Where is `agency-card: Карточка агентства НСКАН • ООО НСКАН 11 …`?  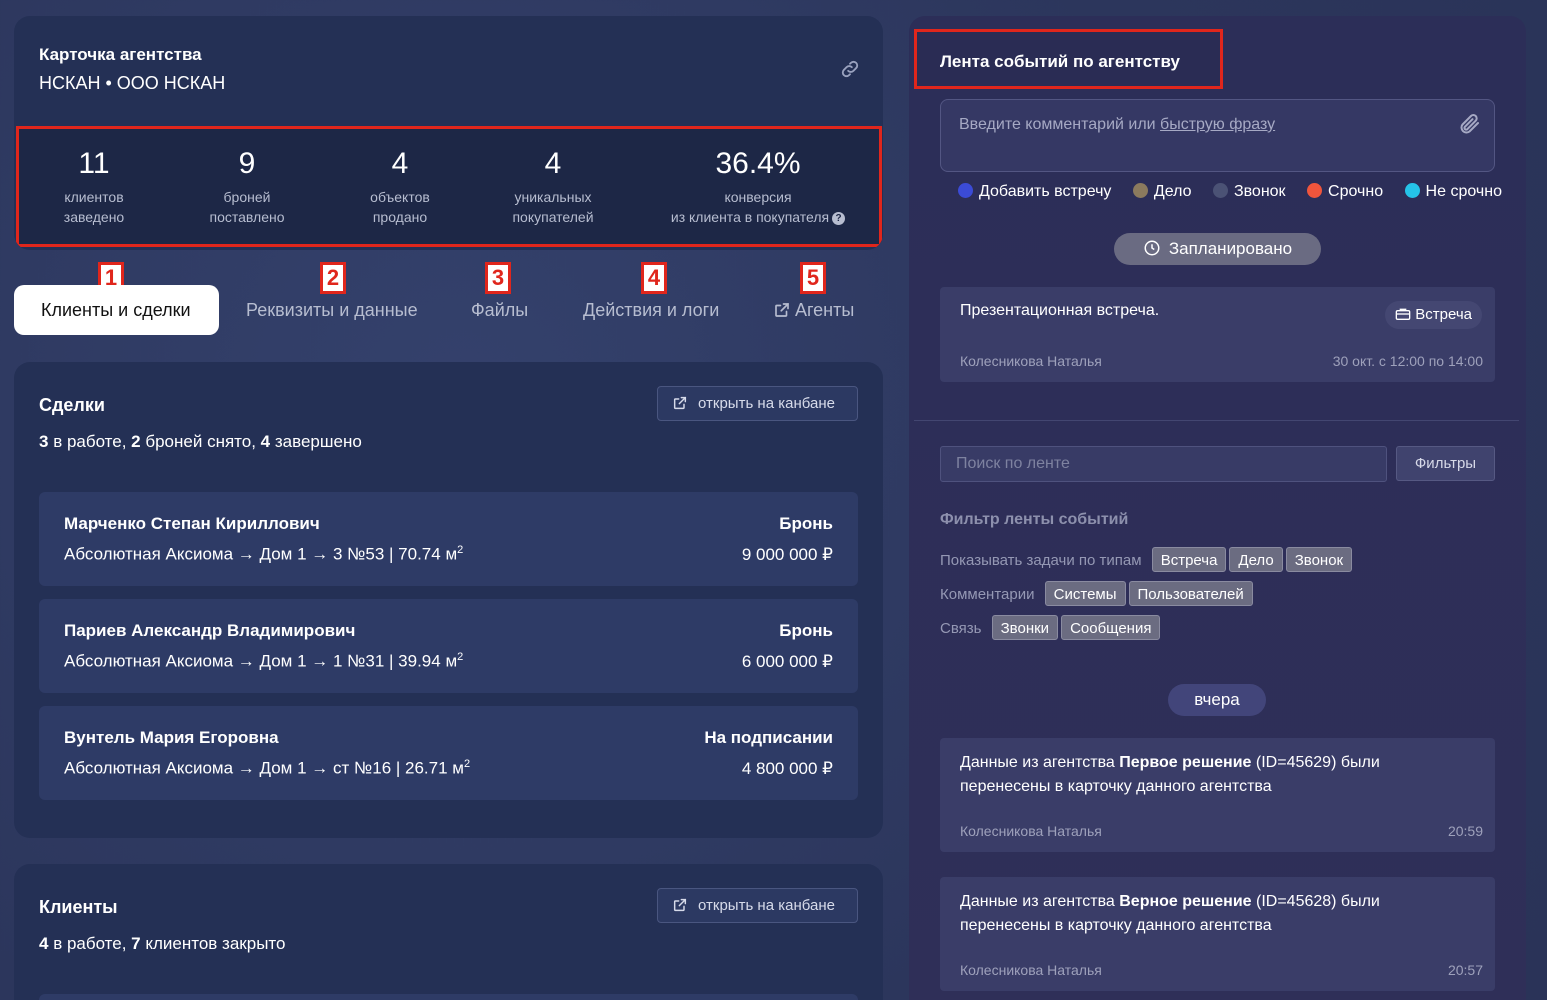 agency-card: Карточка агентства НСКАН • ООО НСКАН 11 … is located at coordinates (448, 133).